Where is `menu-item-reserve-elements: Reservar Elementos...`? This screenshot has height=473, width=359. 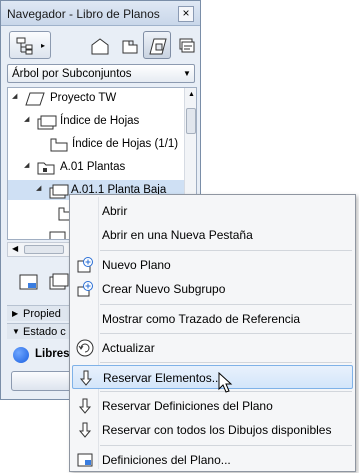
menu-item-reserve-elements: Reservar Elementos... is located at coordinates (212, 377).